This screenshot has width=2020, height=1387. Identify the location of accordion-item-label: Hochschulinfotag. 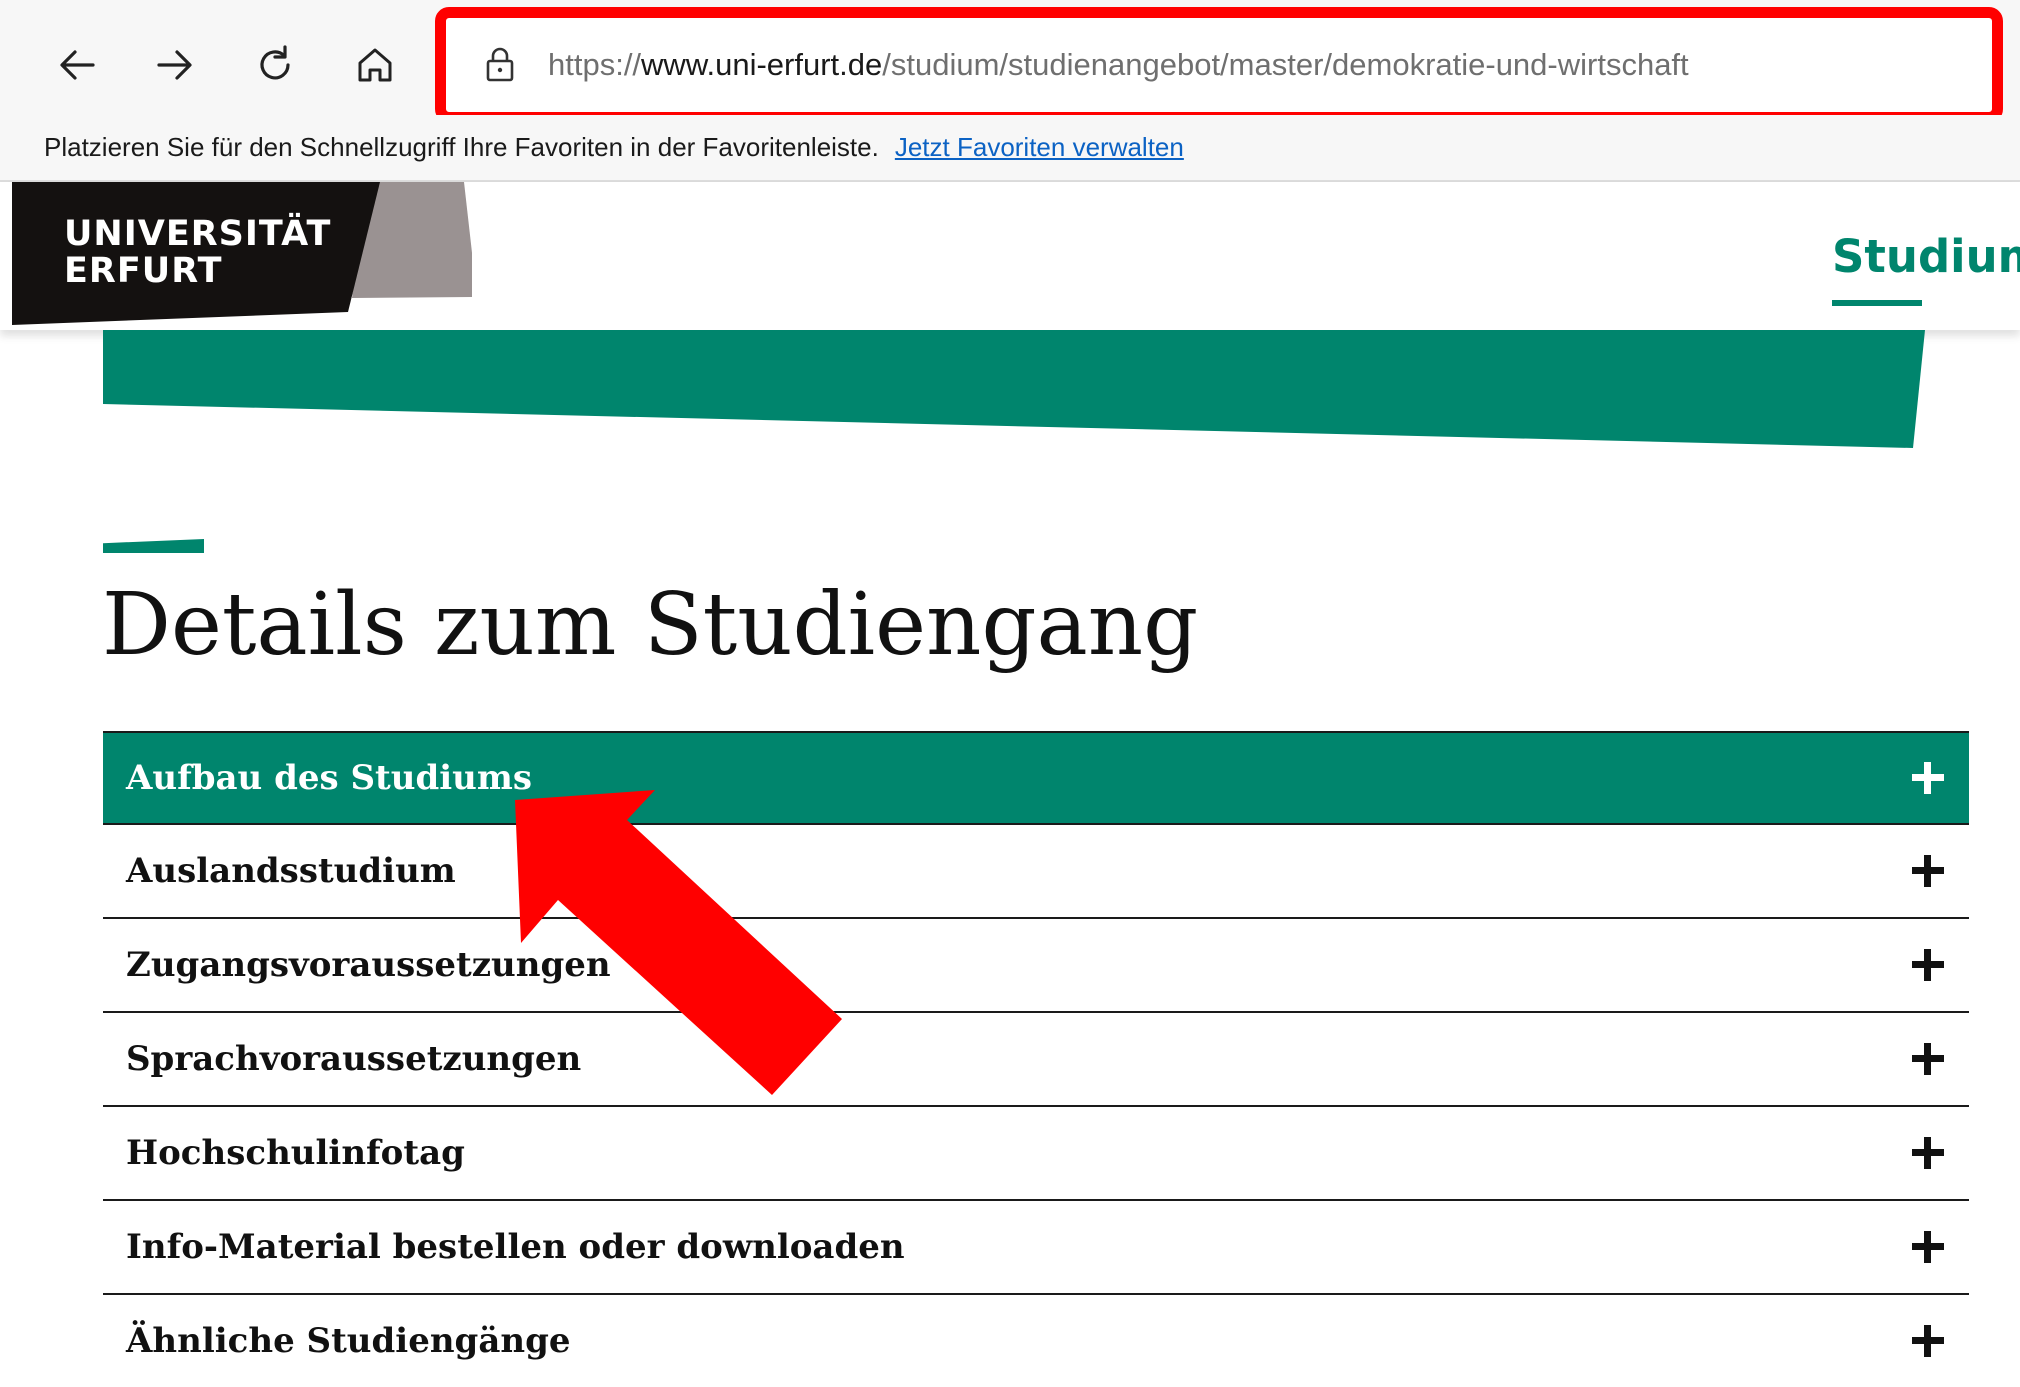
(295, 1153).